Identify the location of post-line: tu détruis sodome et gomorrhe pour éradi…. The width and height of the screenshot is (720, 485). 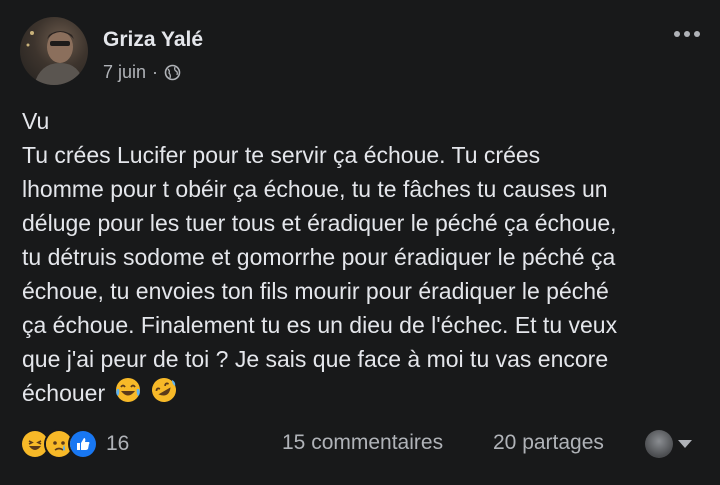
(319, 257).